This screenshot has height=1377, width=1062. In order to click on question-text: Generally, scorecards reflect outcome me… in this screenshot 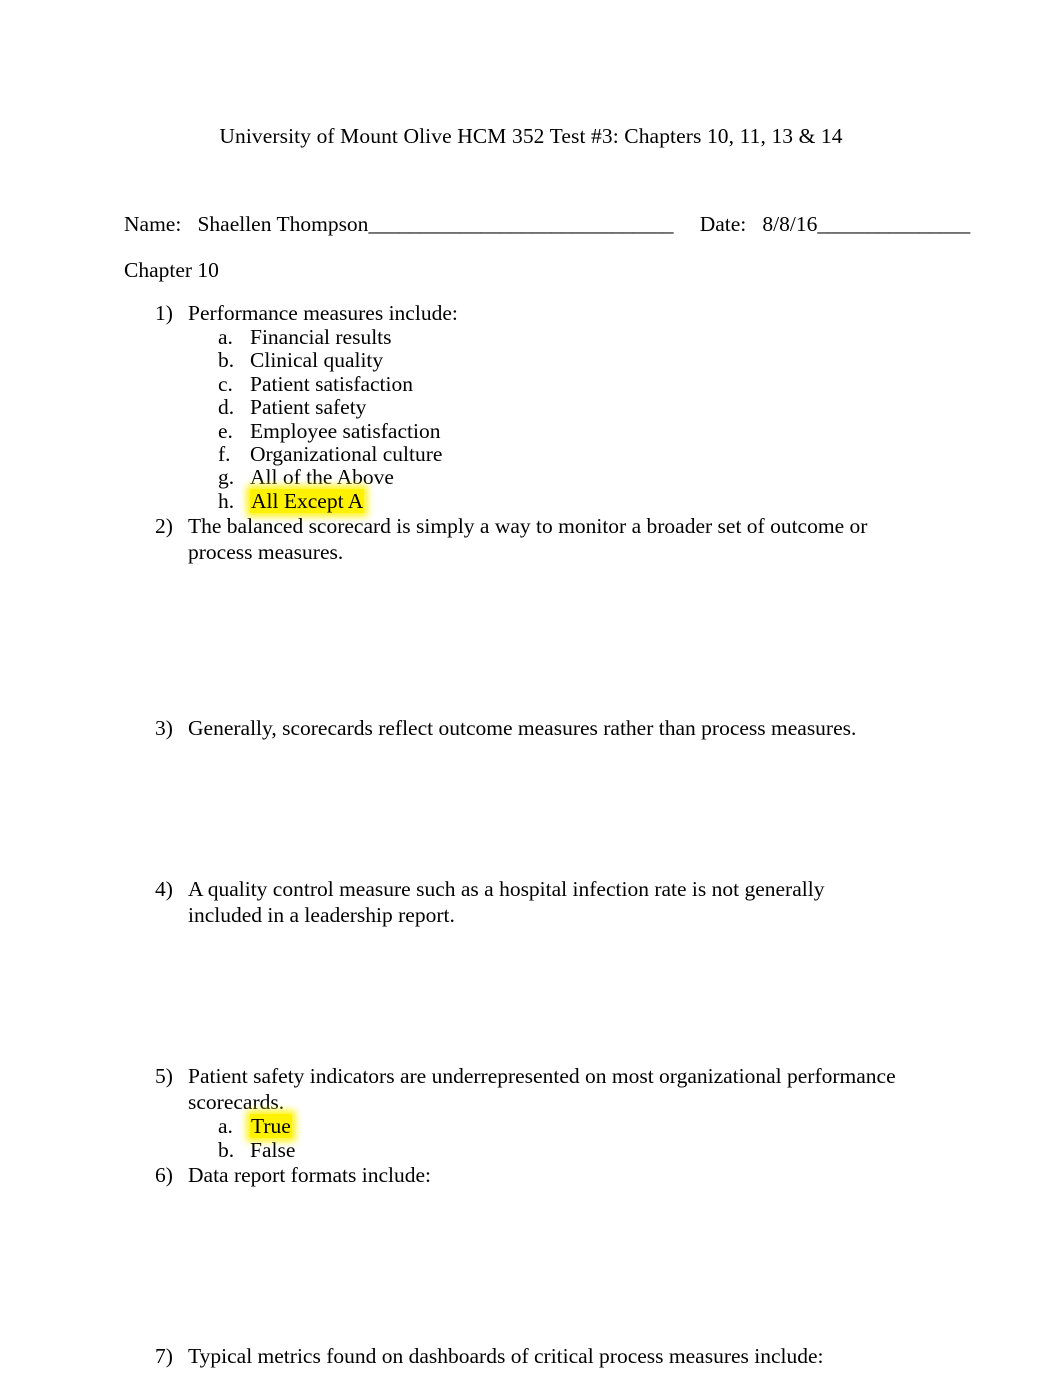, I will do `click(522, 728)`.